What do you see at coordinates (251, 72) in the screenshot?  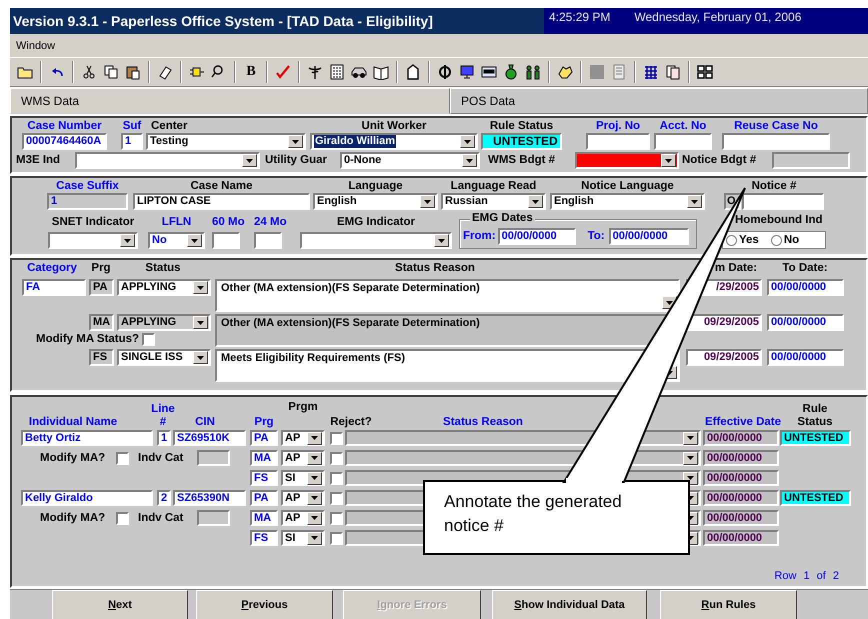 I see `bold-button: B` at bounding box center [251, 72].